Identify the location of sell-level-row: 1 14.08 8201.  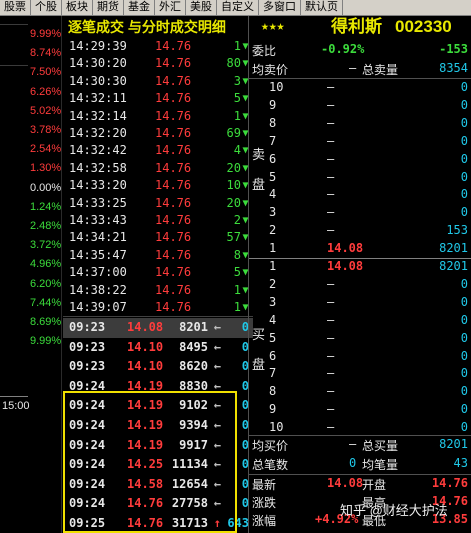
(360, 249).